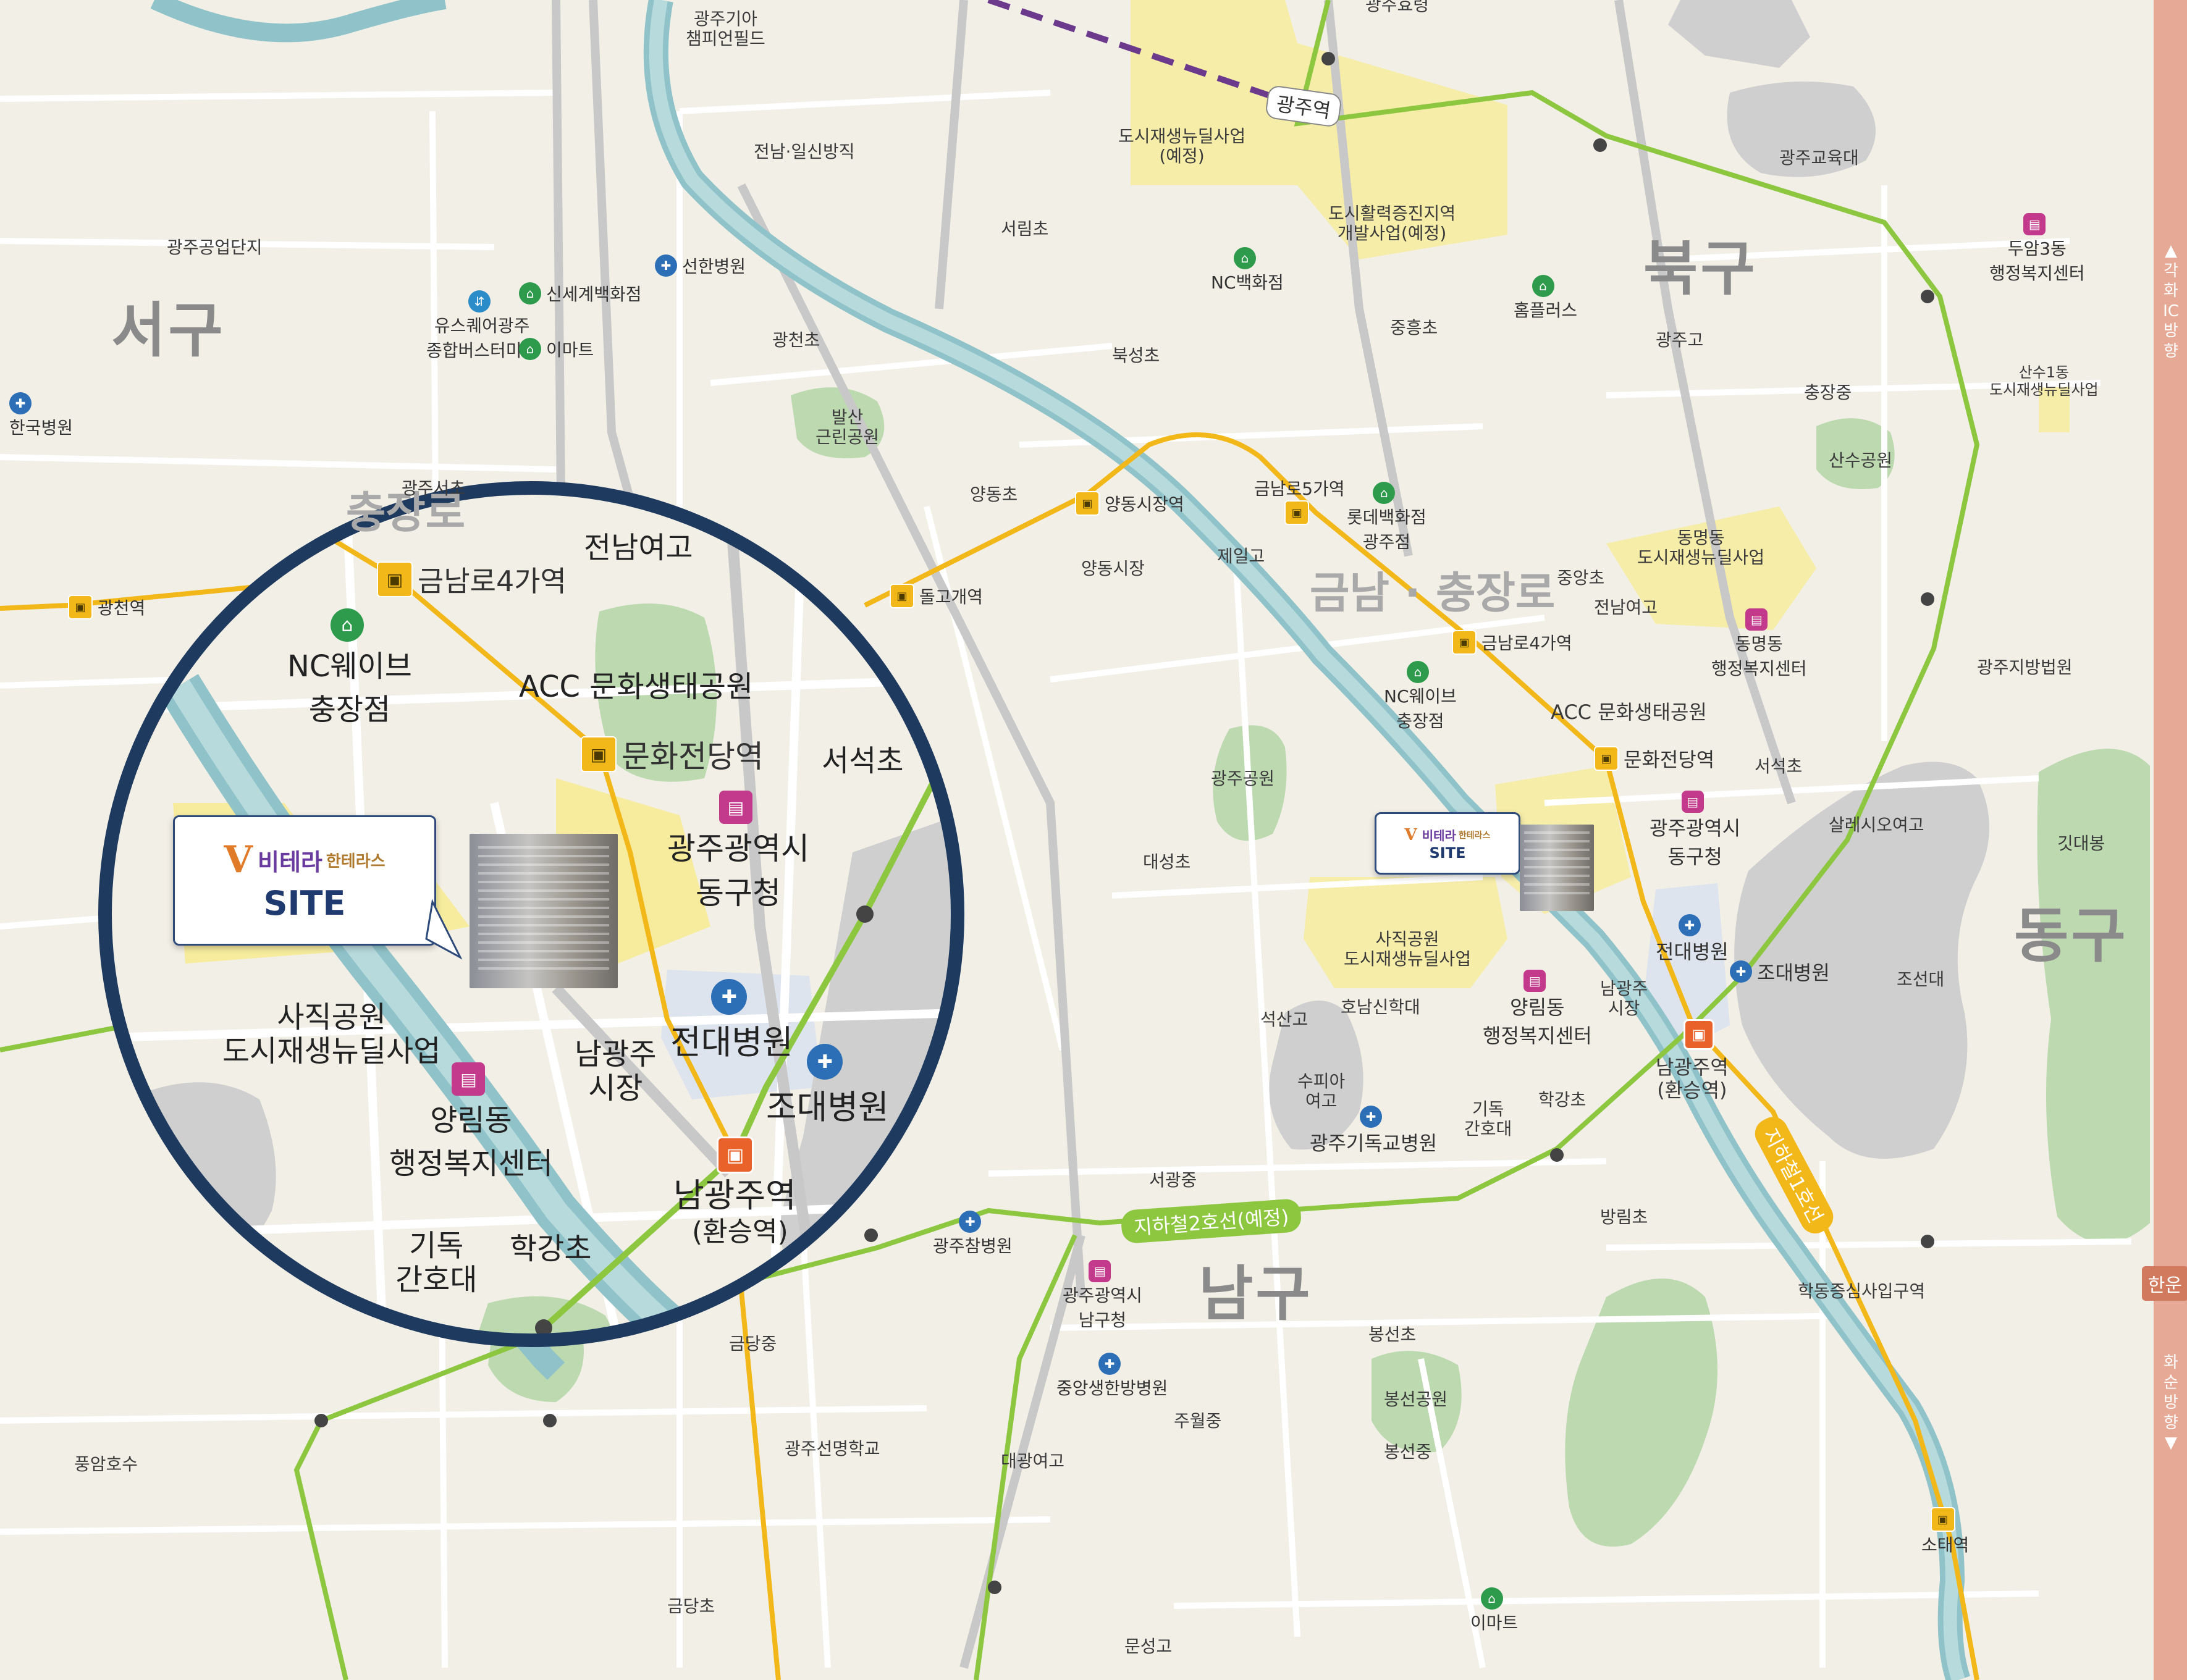  I want to click on label-jungheung: 중흥초, so click(1414, 328).